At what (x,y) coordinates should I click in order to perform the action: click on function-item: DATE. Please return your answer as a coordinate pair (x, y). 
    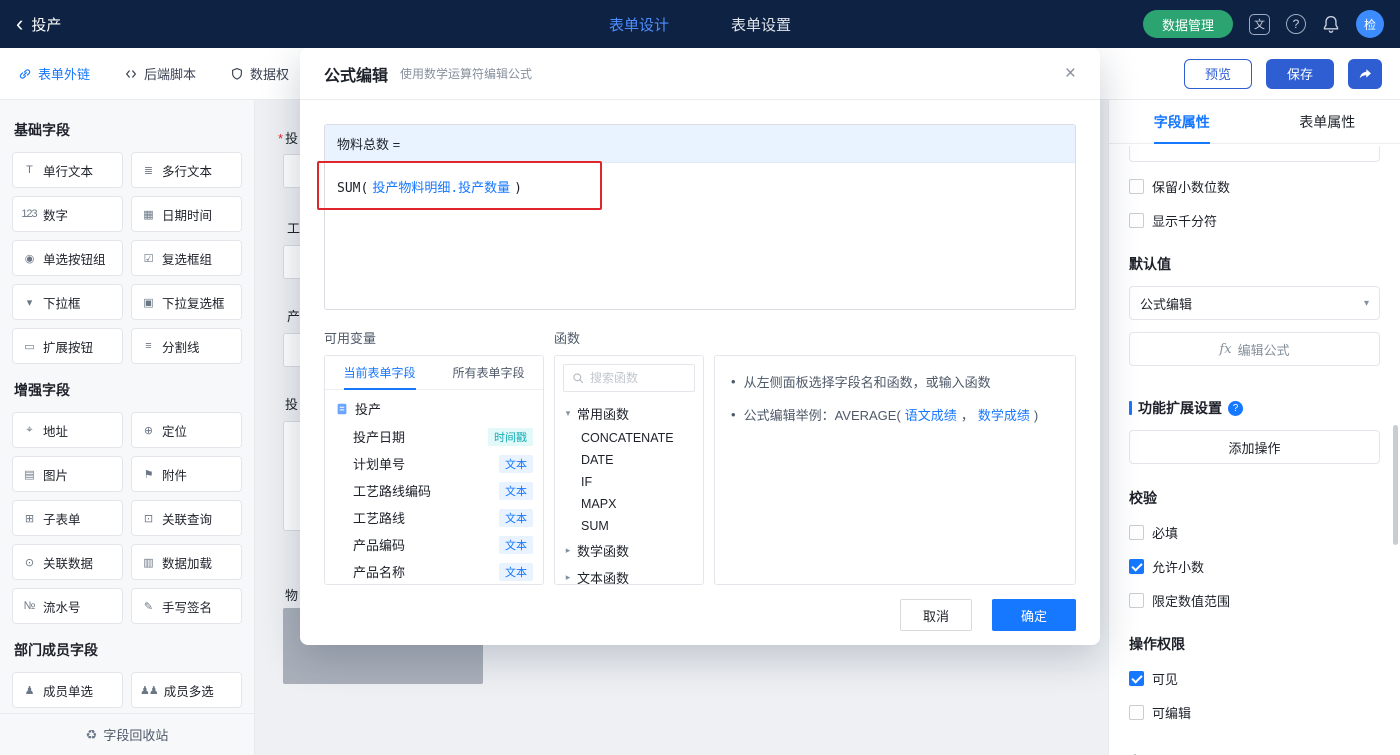
    Looking at the image, I should click on (629, 460).